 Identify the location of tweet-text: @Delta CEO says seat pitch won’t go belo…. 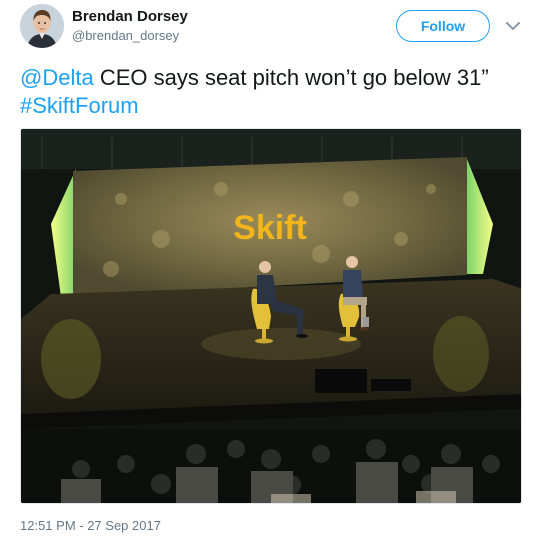
(272, 92).